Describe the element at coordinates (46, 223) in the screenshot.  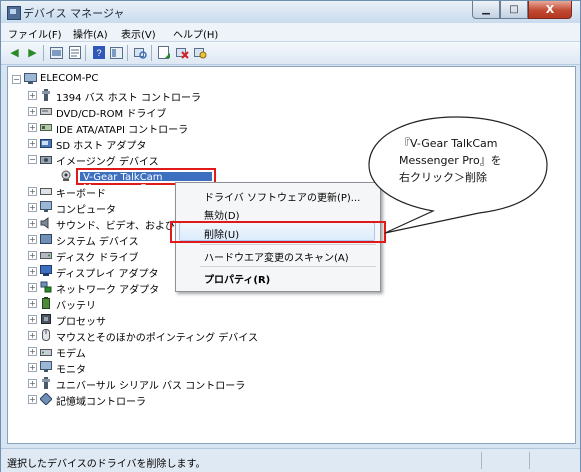
I see `speaker-icon` at that location.